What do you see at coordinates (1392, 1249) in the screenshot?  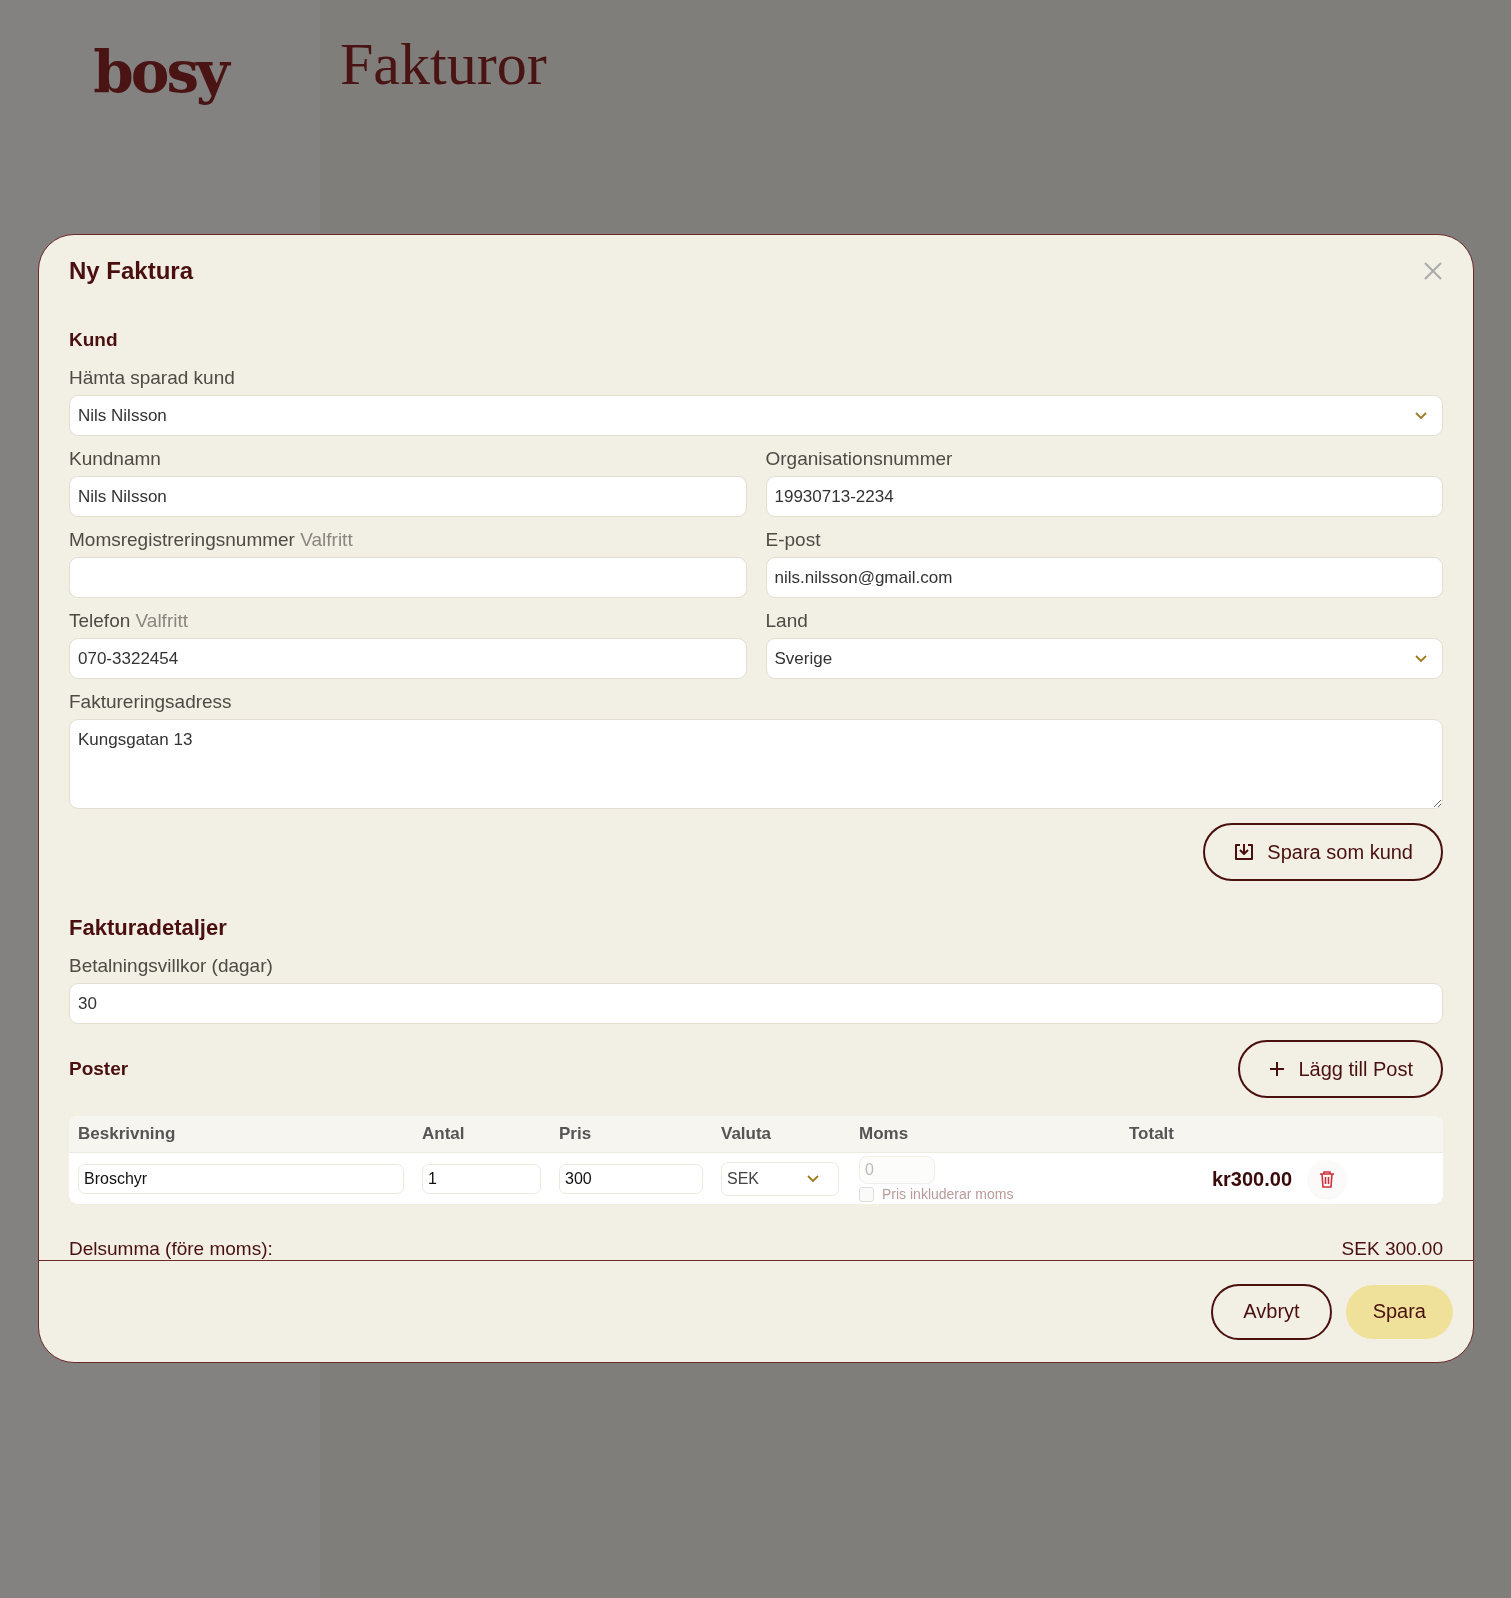 I see `subtotal-value: SEK 300.00` at bounding box center [1392, 1249].